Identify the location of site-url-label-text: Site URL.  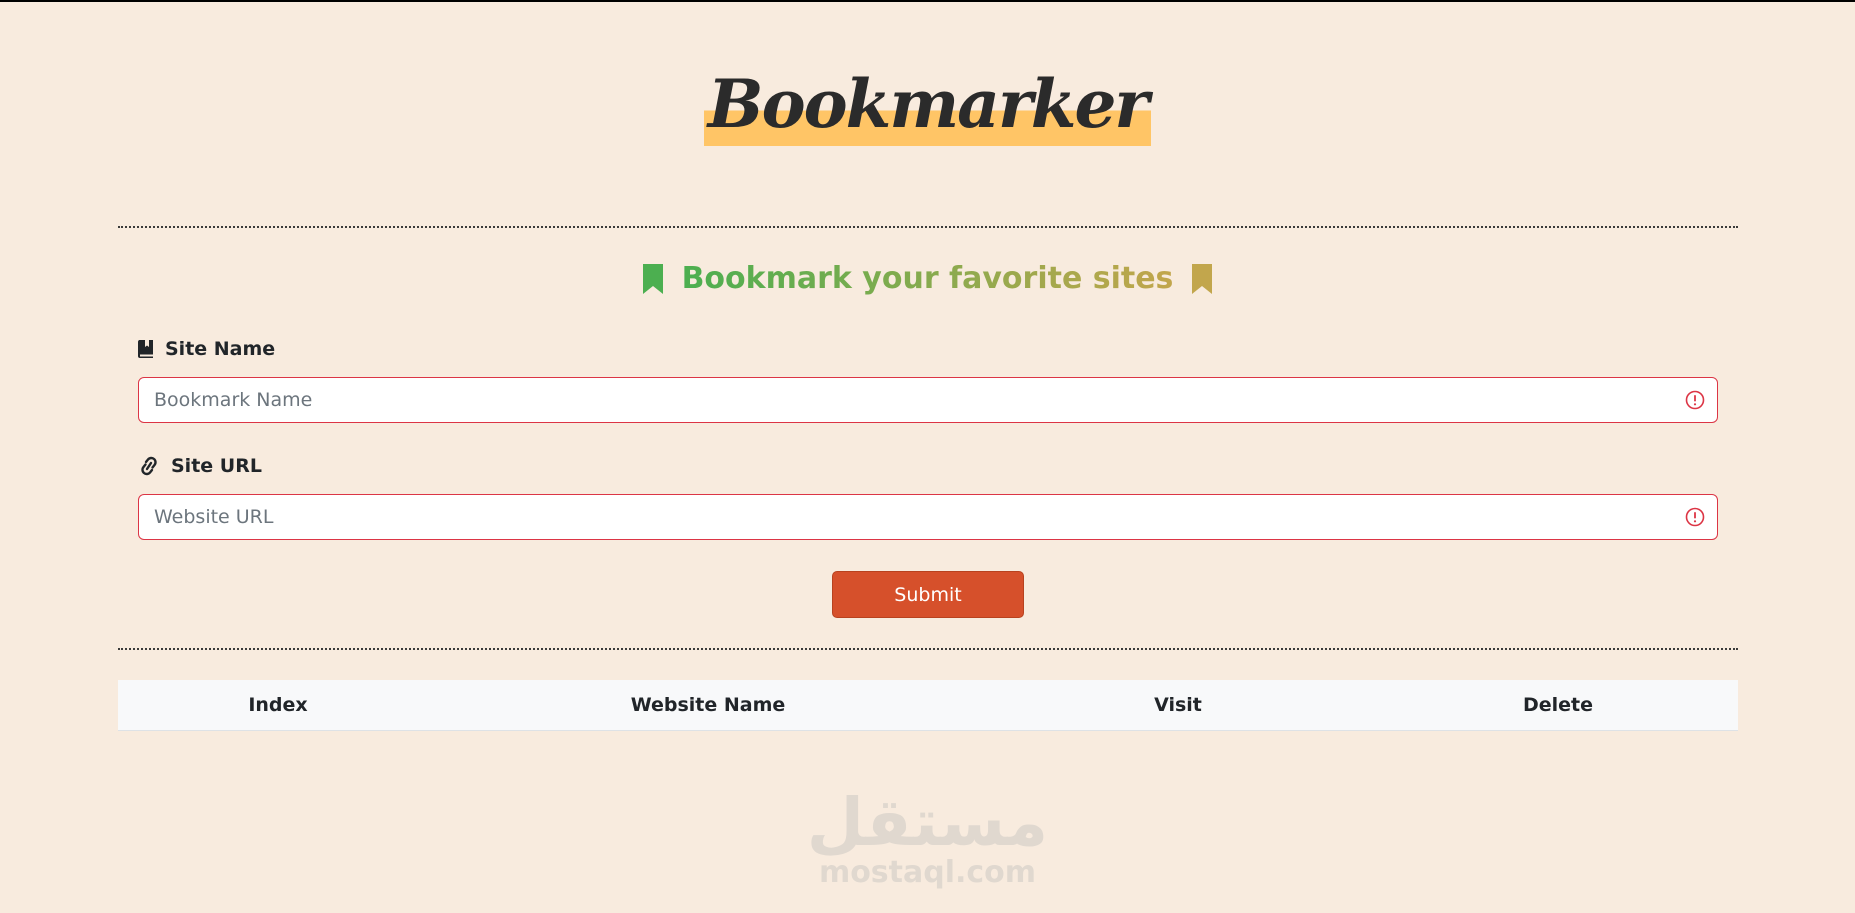
(216, 466).